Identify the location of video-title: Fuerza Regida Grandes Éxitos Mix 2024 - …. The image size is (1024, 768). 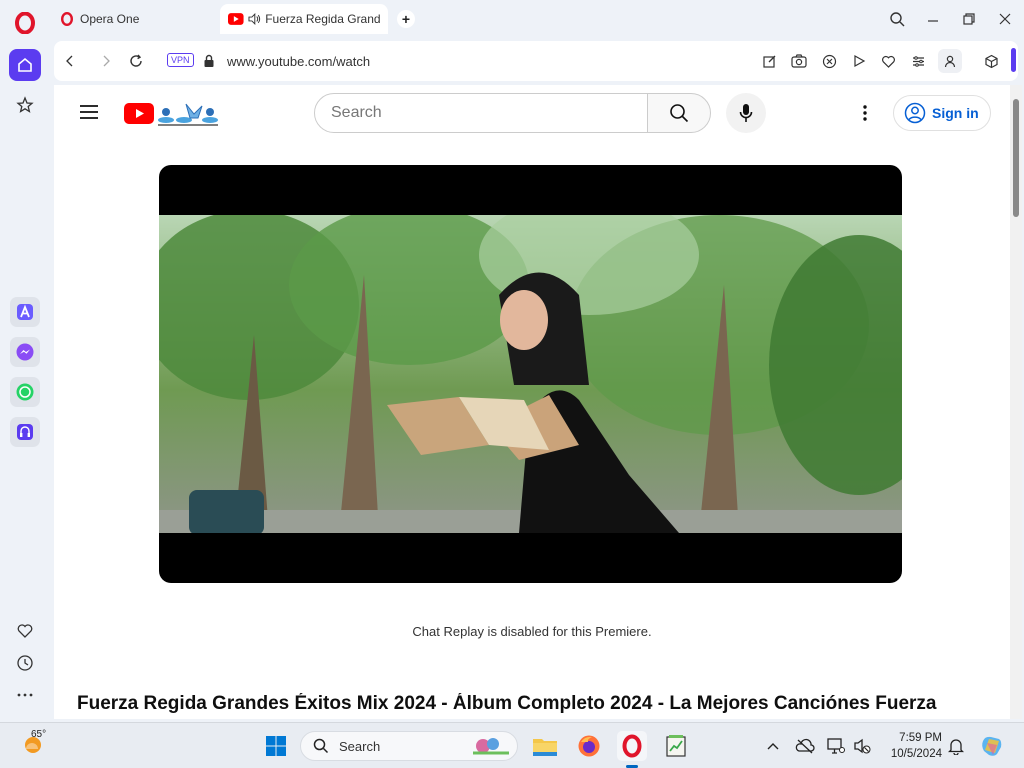
(507, 703).